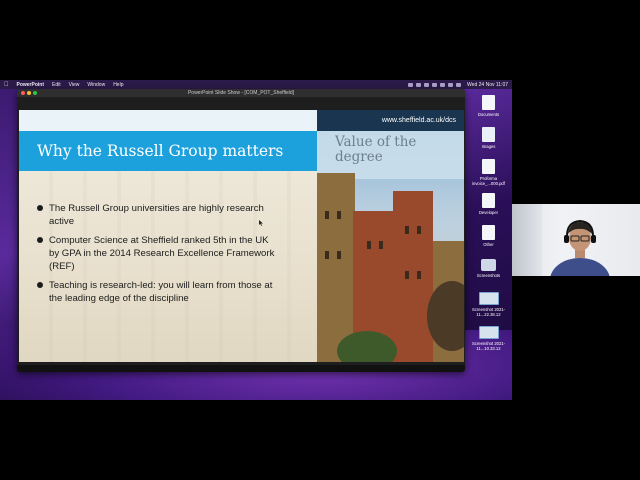 This screenshot has height=480, width=640. What do you see at coordinates (29, 93) in the screenshot?
I see `minimize-button` at bounding box center [29, 93].